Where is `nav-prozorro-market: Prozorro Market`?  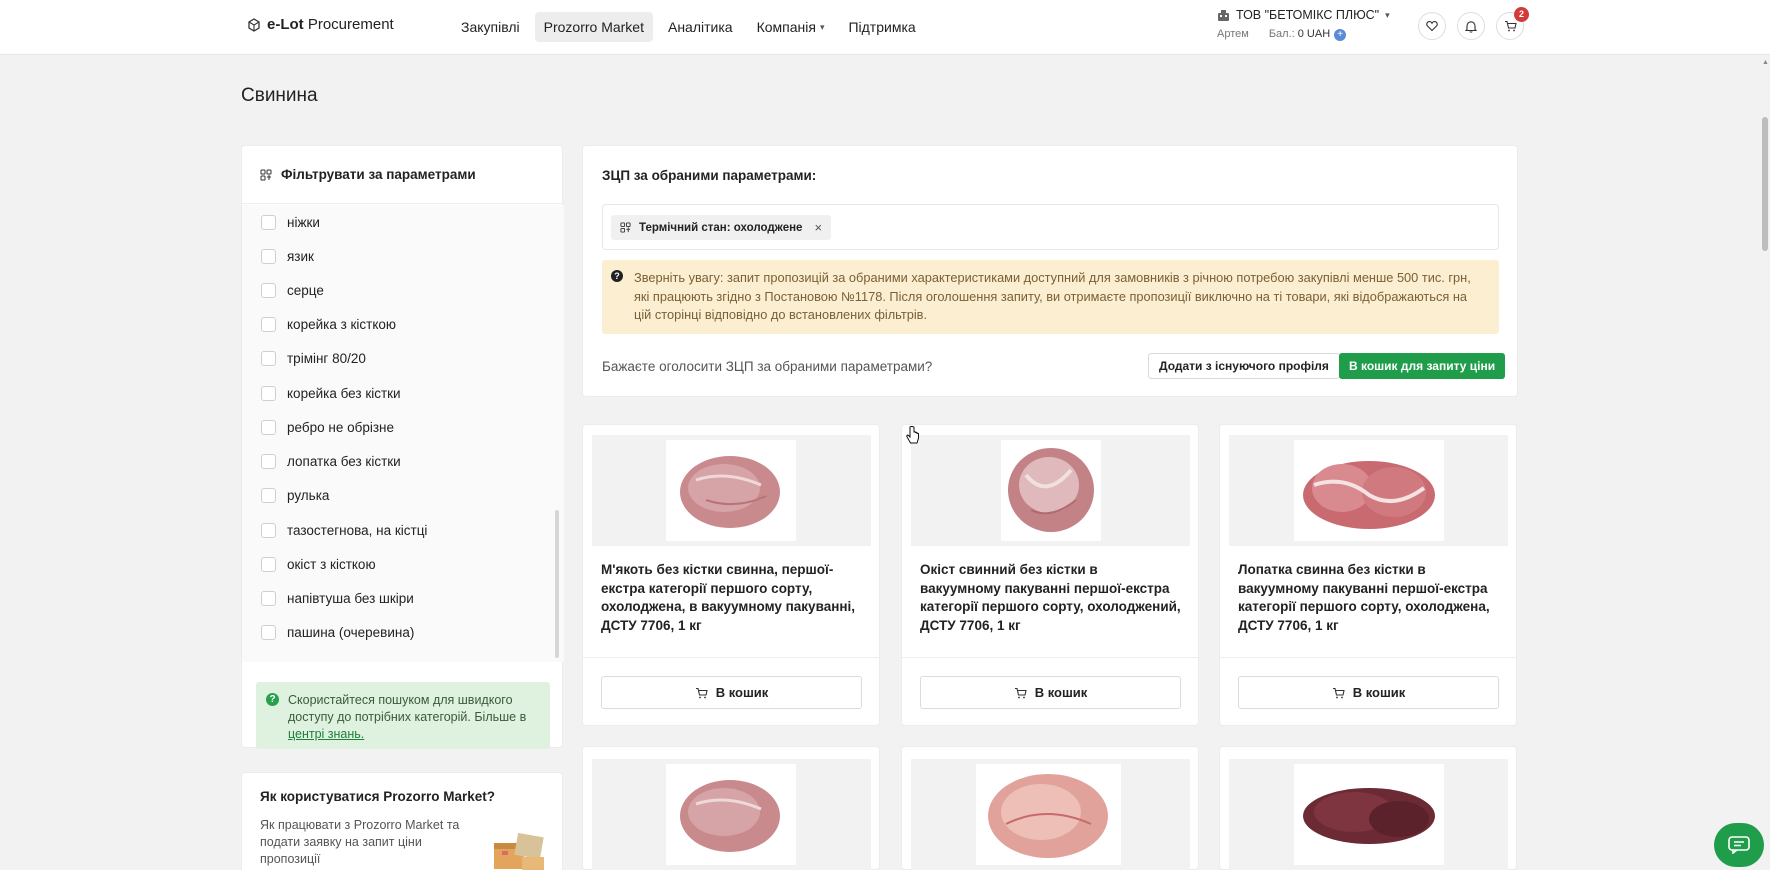 nav-prozorro-market: Prozorro Market is located at coordinates (593, 27).